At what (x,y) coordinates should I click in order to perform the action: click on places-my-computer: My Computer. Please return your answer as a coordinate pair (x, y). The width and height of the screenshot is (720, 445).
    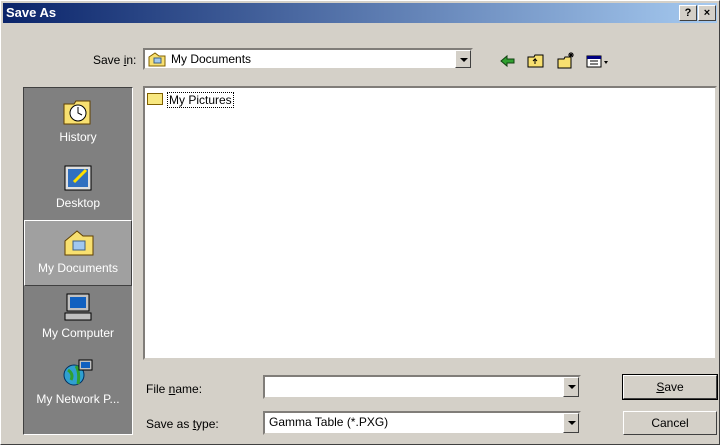
    Looking at the image, I should click on (78, 319).